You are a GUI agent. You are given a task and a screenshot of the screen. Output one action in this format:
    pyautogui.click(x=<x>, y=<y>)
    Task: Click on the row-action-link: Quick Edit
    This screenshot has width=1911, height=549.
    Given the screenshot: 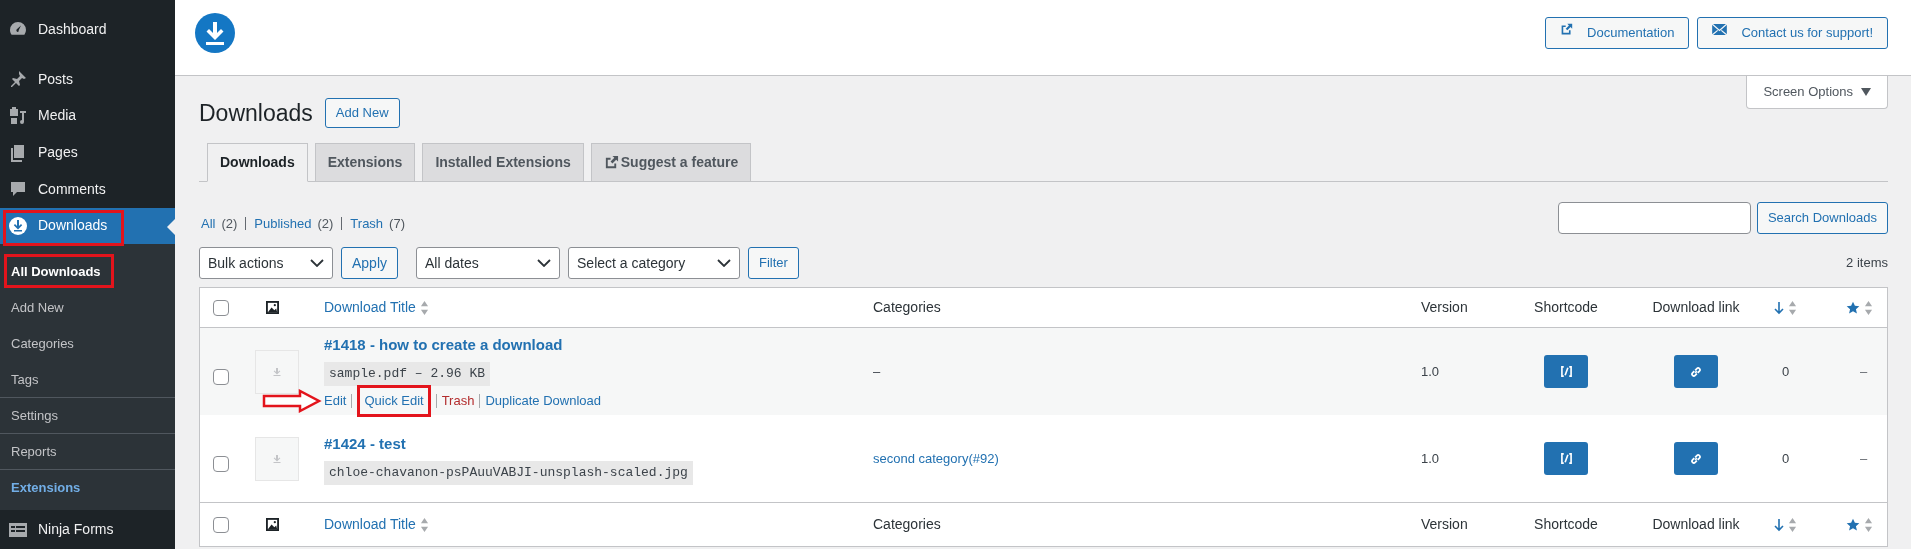 What is the action you would take?
    pyautogui.click(x=394, y=400)
    